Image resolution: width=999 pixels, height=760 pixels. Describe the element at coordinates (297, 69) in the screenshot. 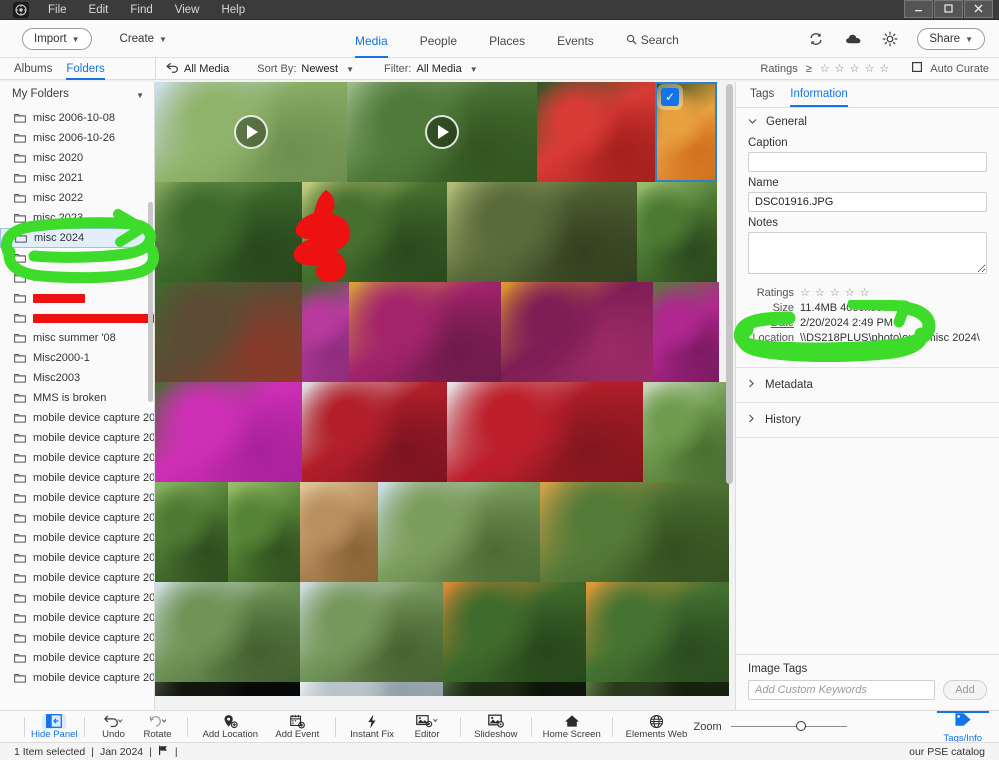

I see `sort-by-dropdown: Sort By: Newest` at that location.